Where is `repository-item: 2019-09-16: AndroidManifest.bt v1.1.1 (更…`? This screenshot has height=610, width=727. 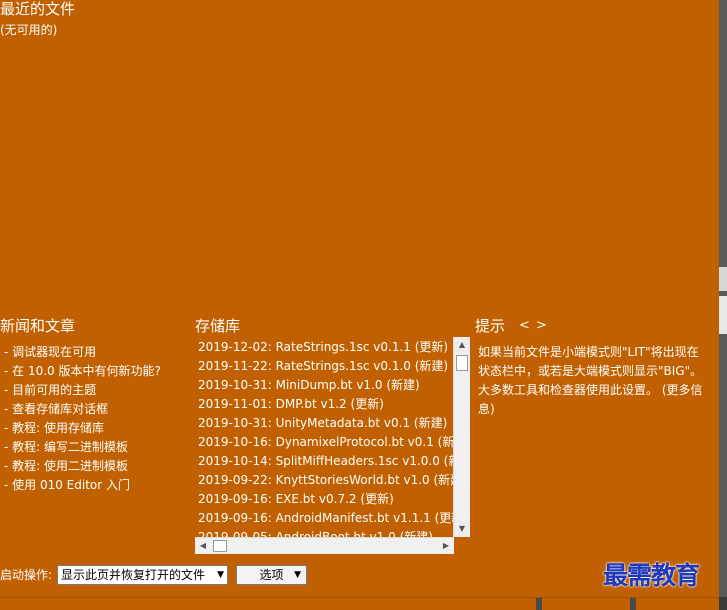
repository-item: 2019-09-16: AndroidManifest.bt v1.1.1 (更… is located at coordinates (326, 518).